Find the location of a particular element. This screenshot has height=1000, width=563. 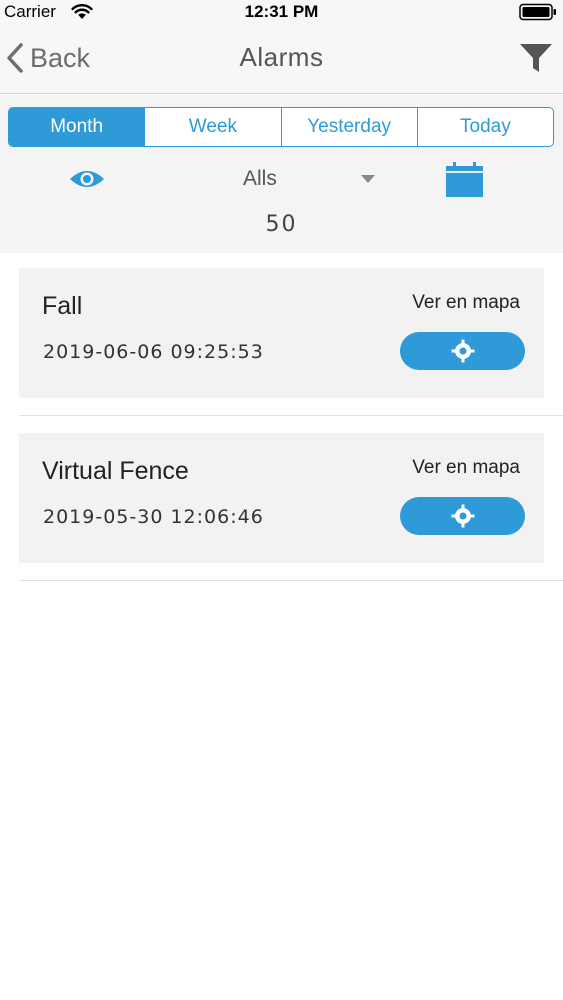

status-bar: Carrier 12:31 PM is located at coordinates (281, 12).